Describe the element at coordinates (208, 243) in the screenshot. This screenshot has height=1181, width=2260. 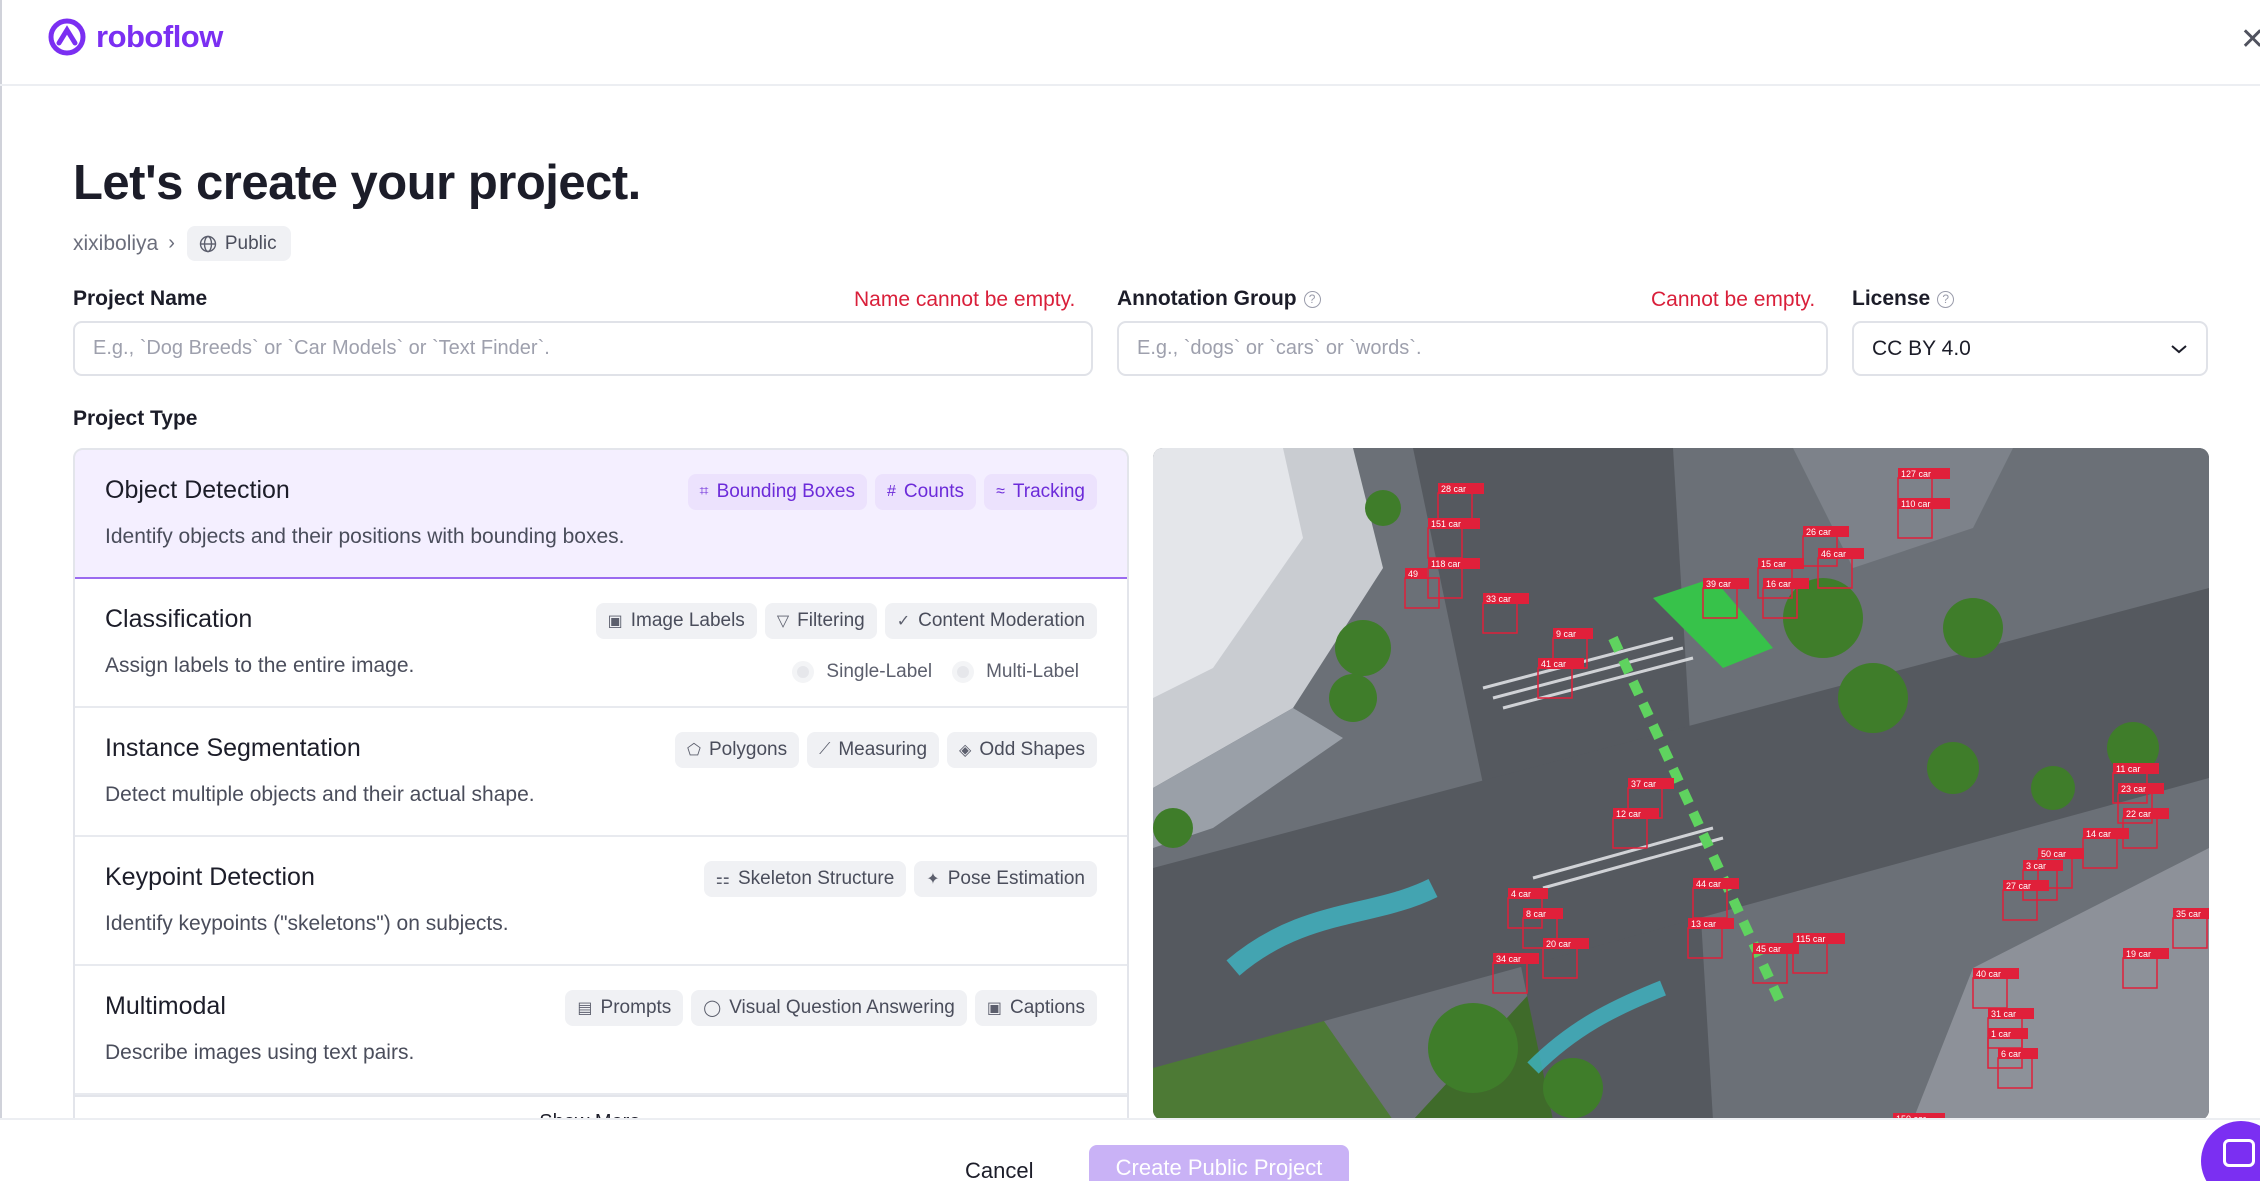
I see `globe-icon` at that location.